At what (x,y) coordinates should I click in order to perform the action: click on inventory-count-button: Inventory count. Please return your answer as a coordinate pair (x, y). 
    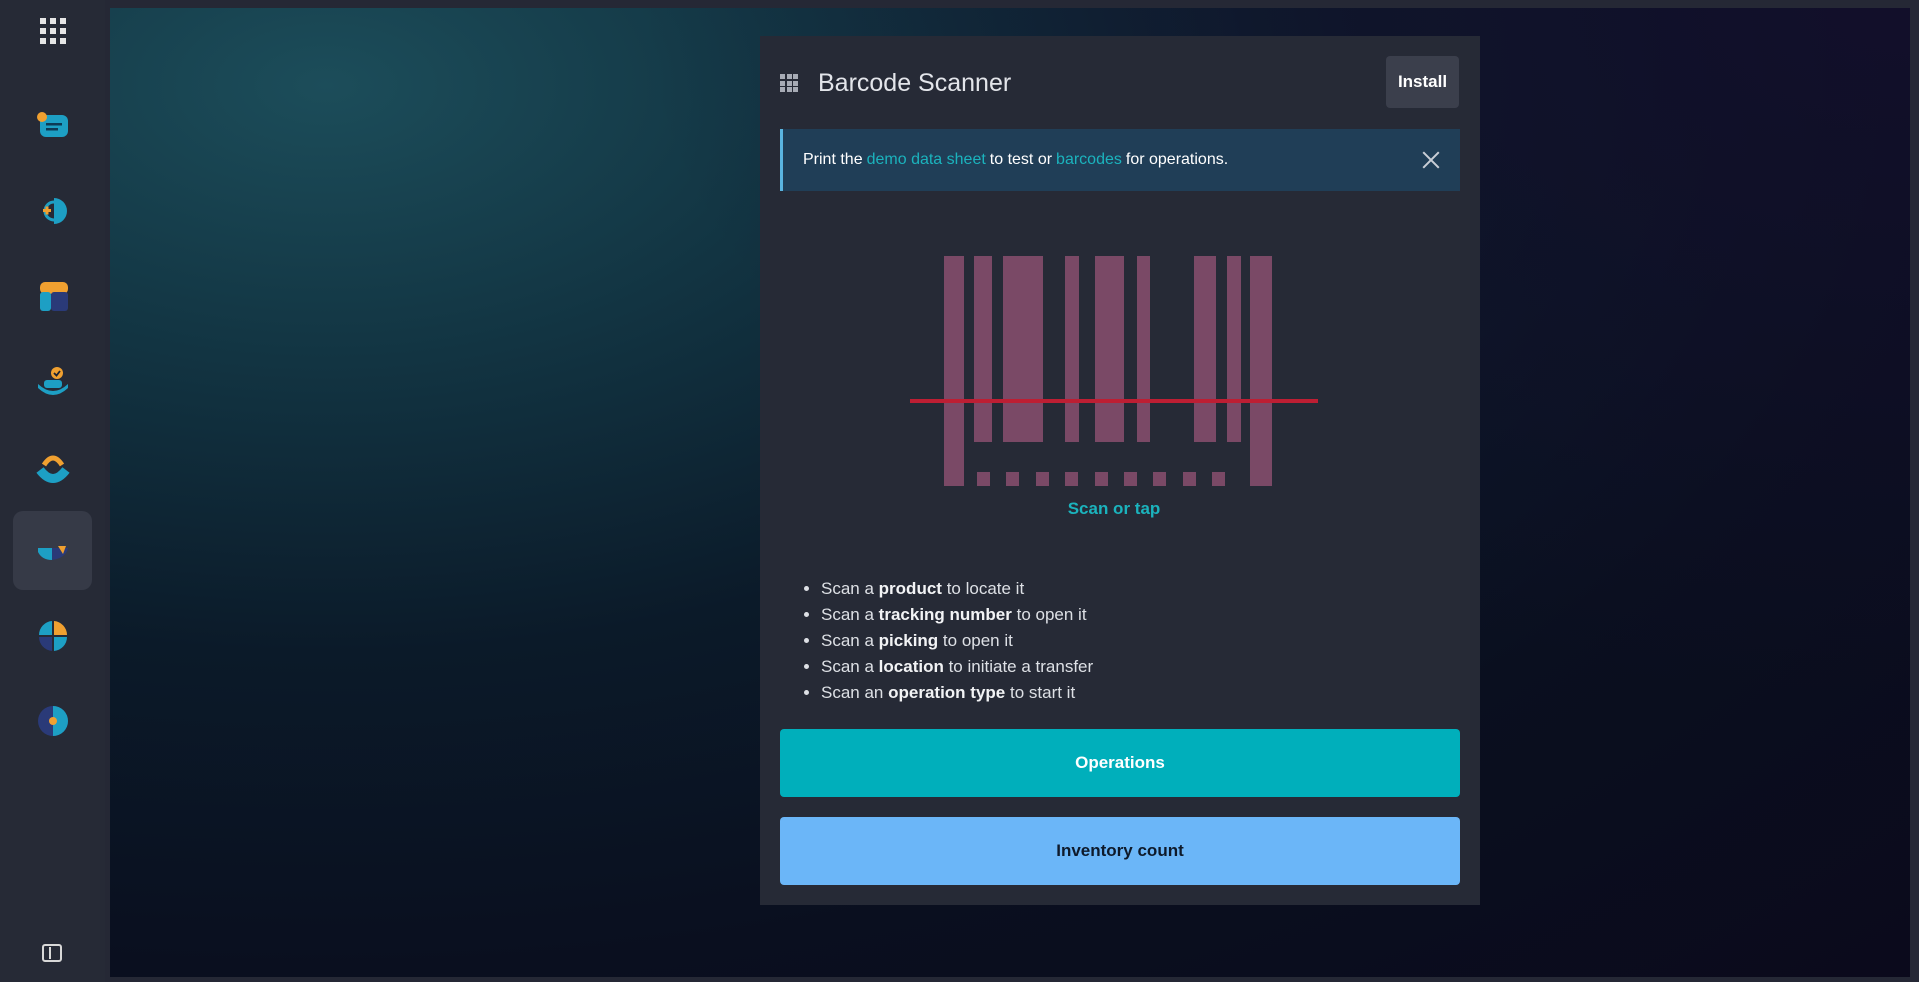
    Looking at the image, I should click on (1120, 851).